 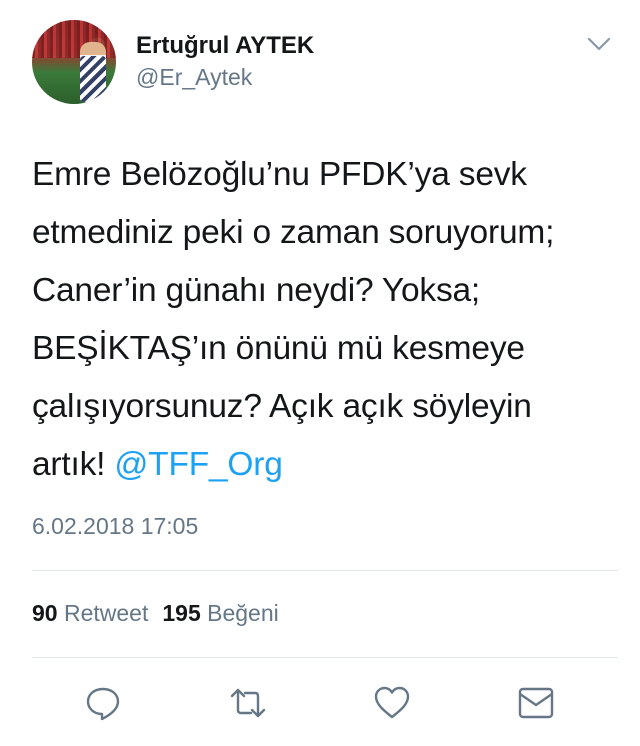 I want to click on retweet-label: Retweet, so click(x=106, y=613).